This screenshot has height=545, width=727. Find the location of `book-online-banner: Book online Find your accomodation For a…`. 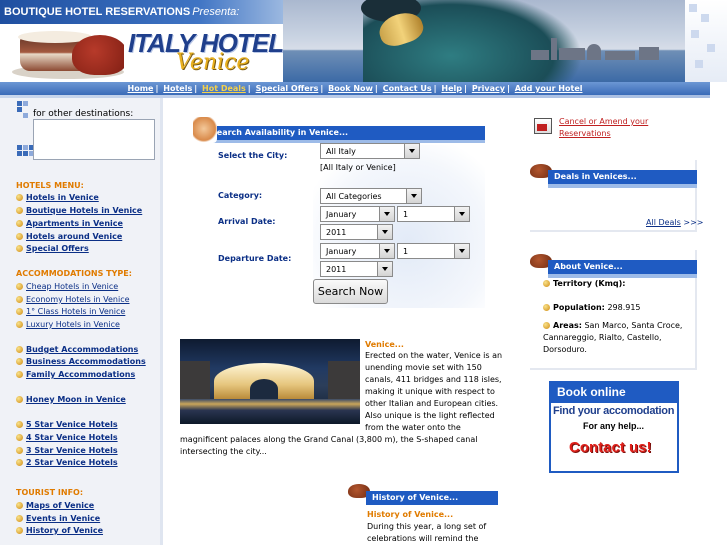

book-online-banner: Book online Find your accomodation For a… is located at coordinates (614, 427).